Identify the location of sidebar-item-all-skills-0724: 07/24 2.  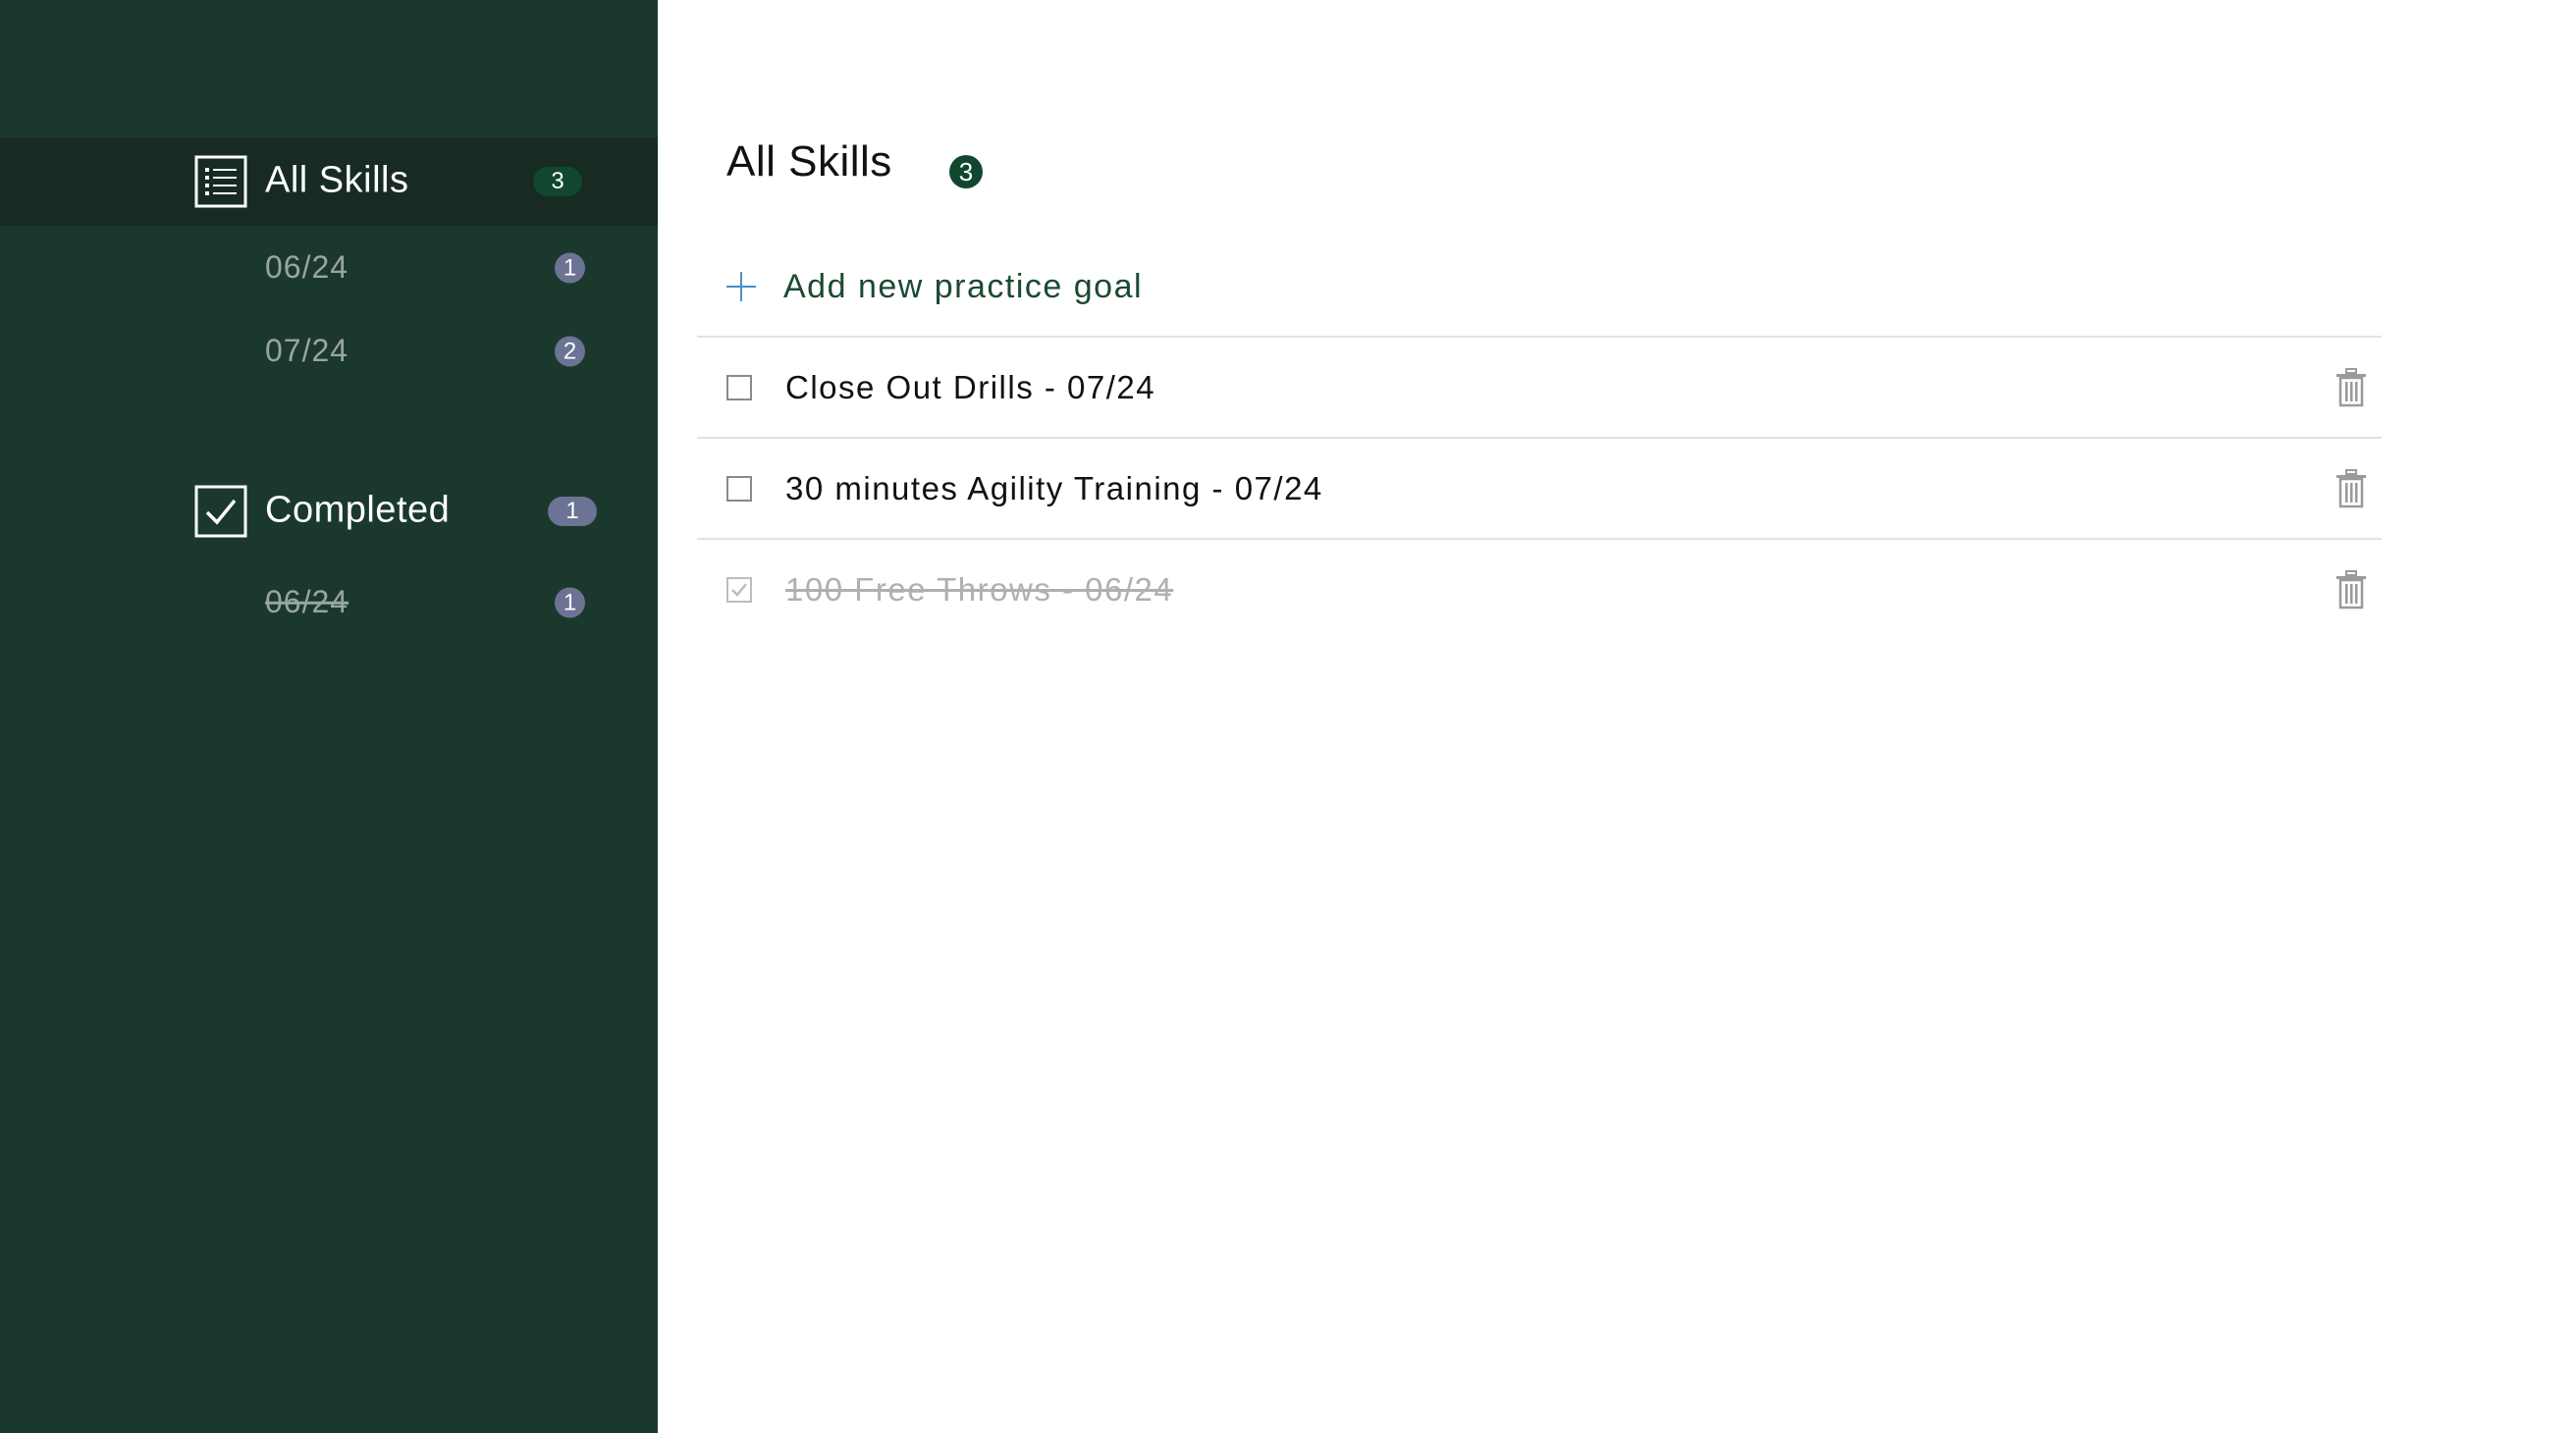
(329, 351).